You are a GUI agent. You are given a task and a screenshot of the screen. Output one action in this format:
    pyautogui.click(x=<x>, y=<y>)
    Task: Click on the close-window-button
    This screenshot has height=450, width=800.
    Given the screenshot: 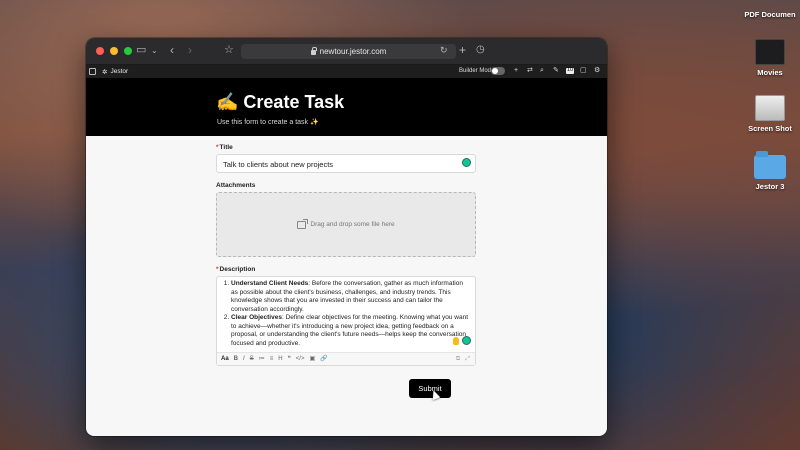 What is the action you would take?
    pyautogui.click(x=100, y=51)
    